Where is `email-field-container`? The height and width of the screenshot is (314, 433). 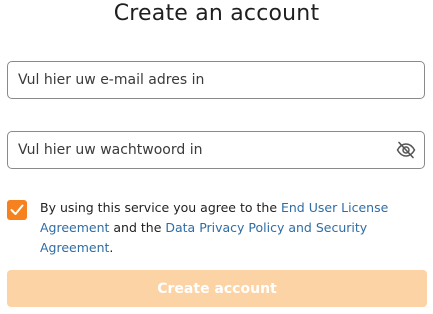 email-field-container is located at coordinates (216, 80).